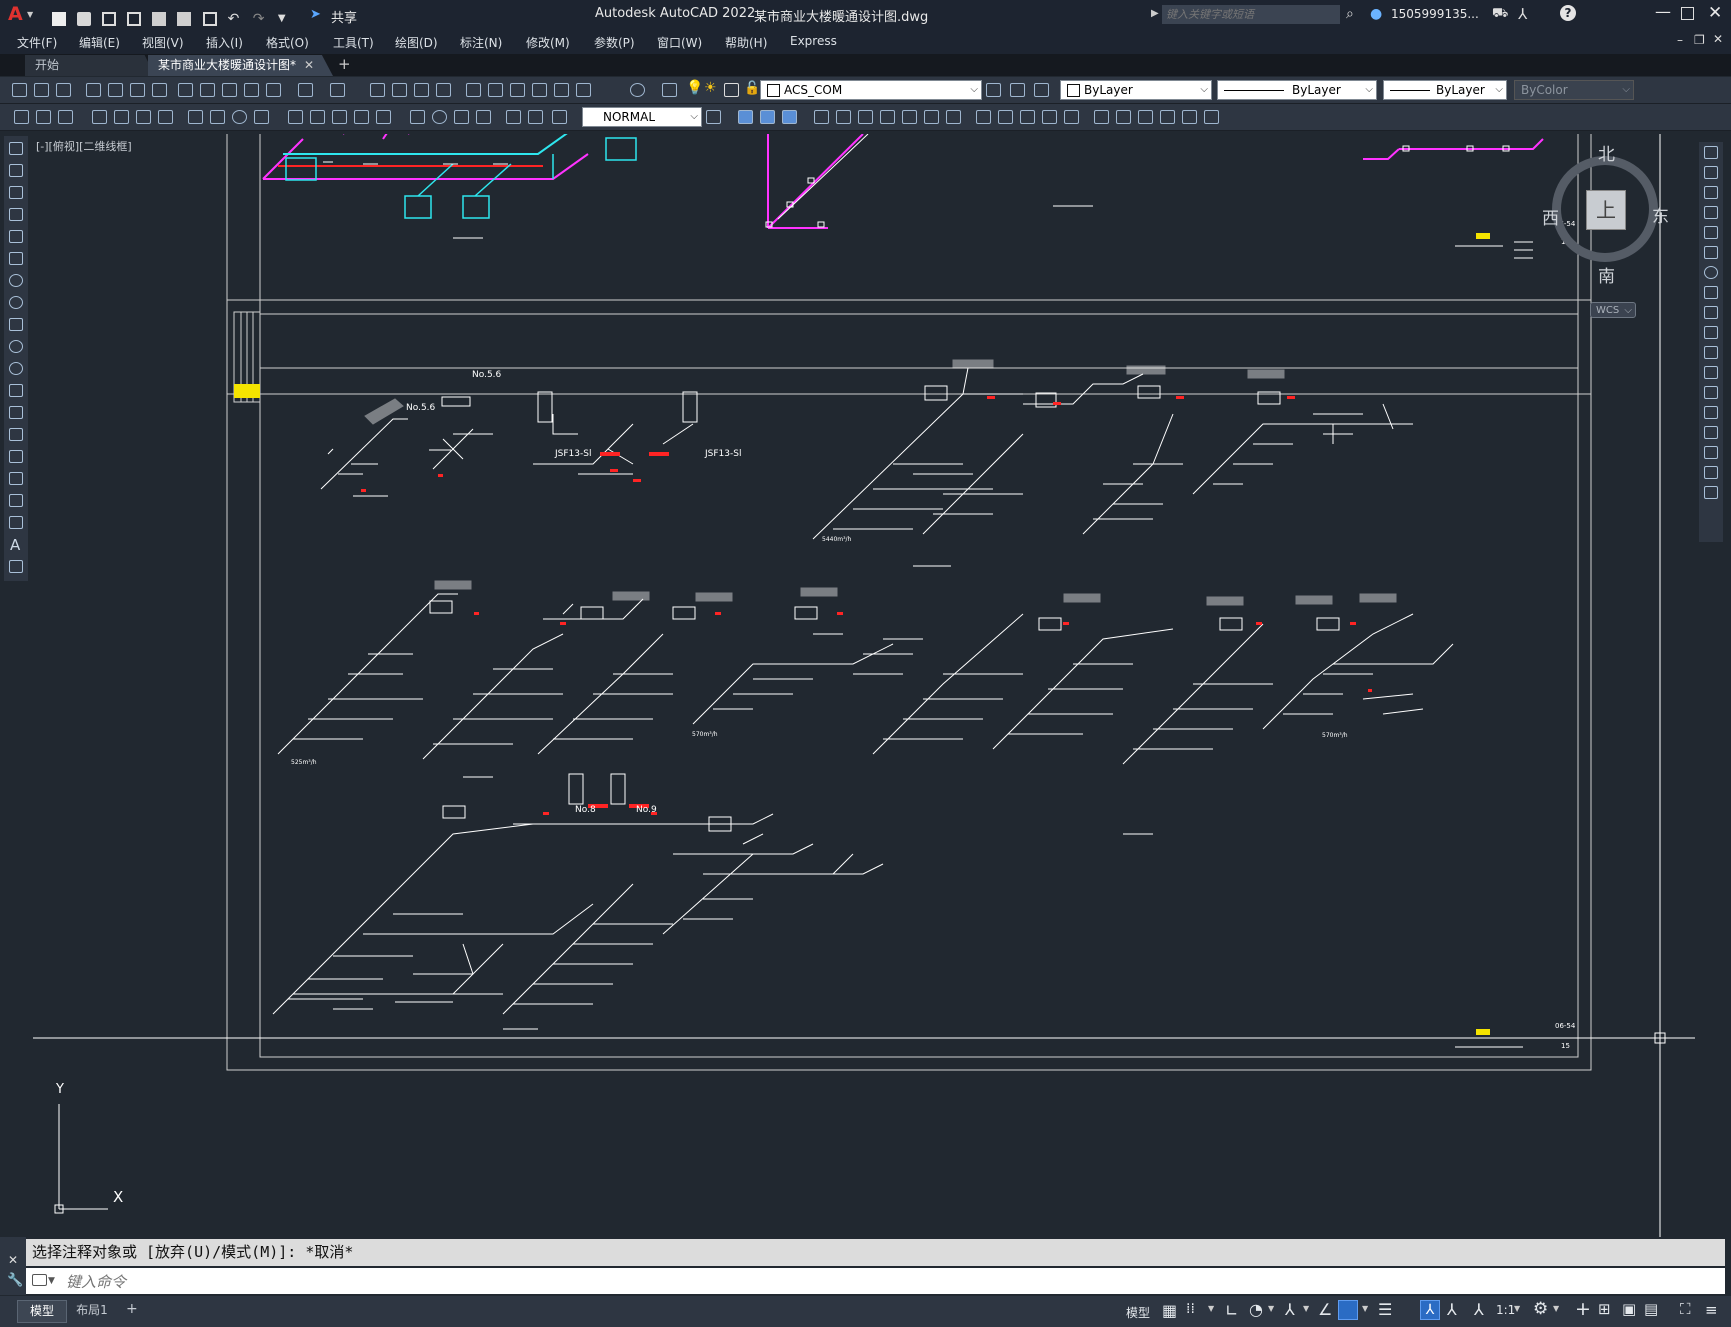 The image size is (1731, 1327). Describe the element at coordinates (260, 19) in the screenshot. I see `redo-icon: ↷` at that location.